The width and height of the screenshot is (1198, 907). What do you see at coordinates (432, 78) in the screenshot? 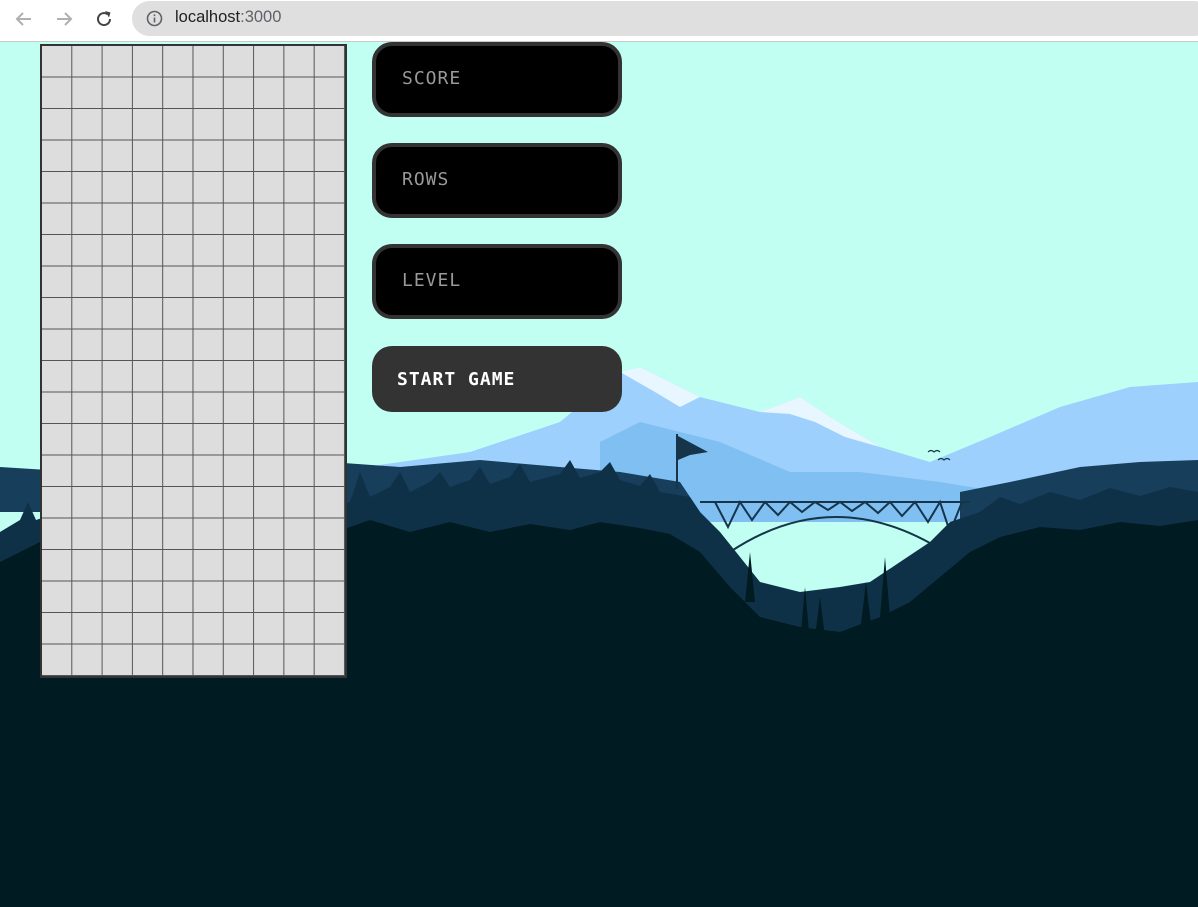
I see `score-label: SCORE` at bounding box center [432, 78].